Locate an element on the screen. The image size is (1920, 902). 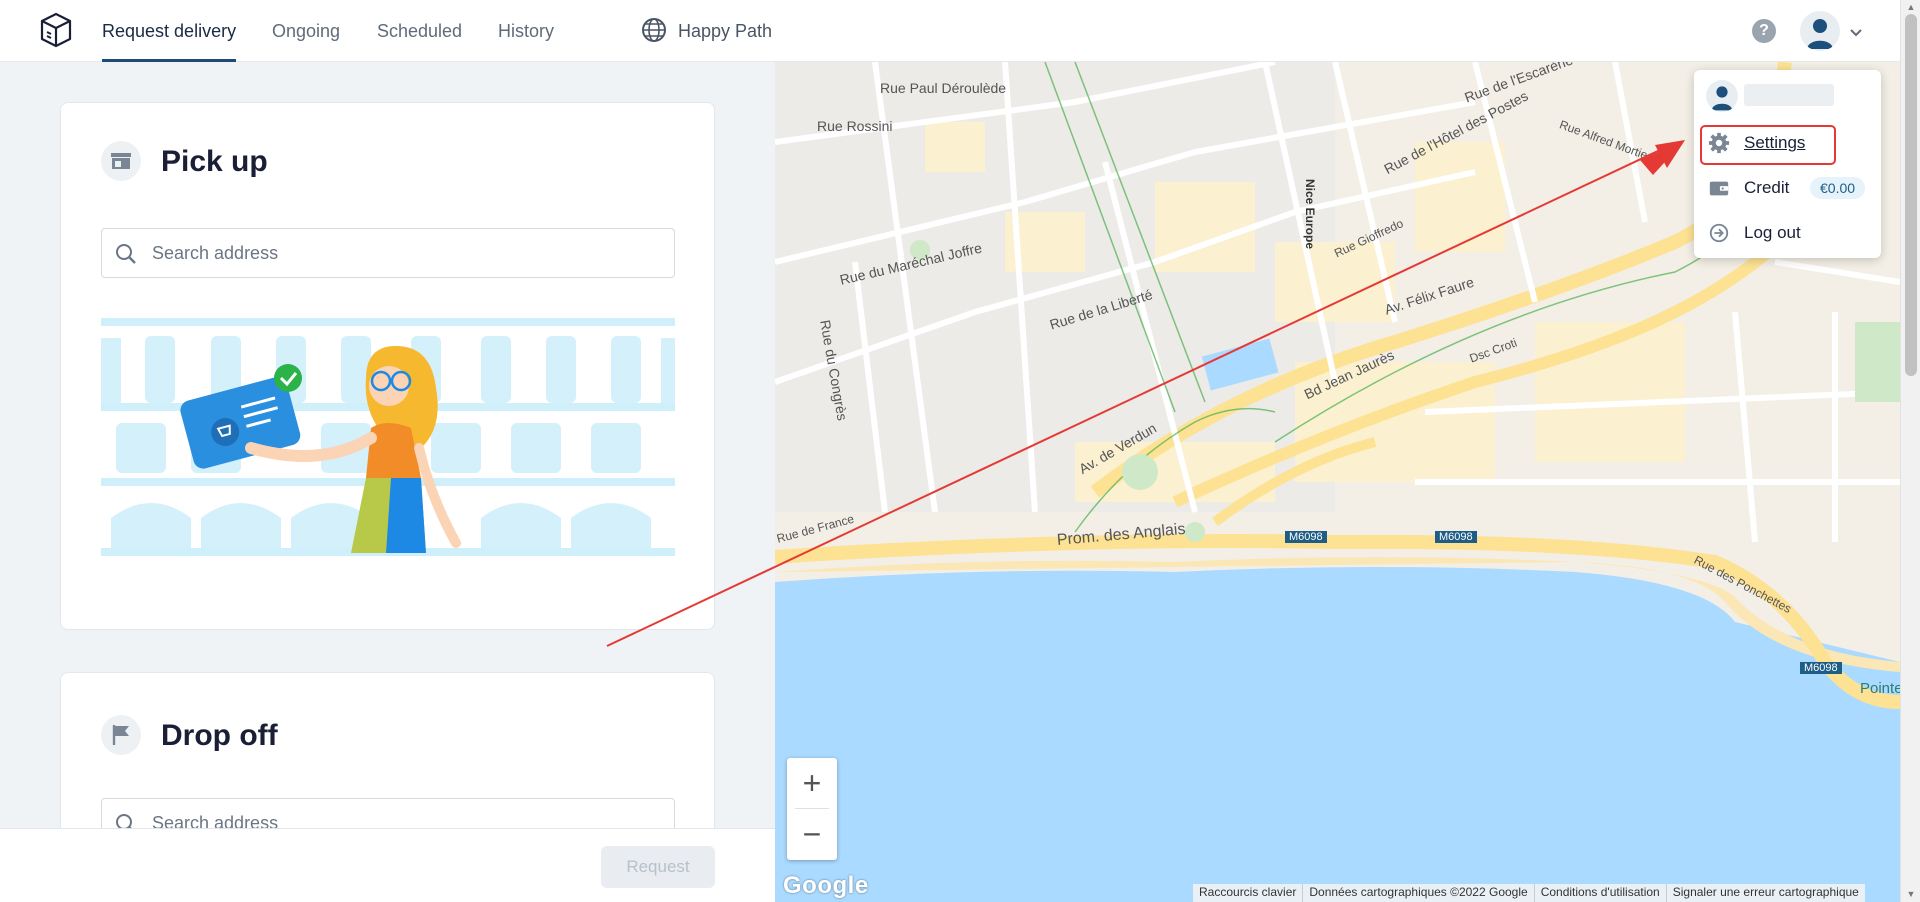
tab-ongoing: Ongoing is located at coordinates (306, 31).